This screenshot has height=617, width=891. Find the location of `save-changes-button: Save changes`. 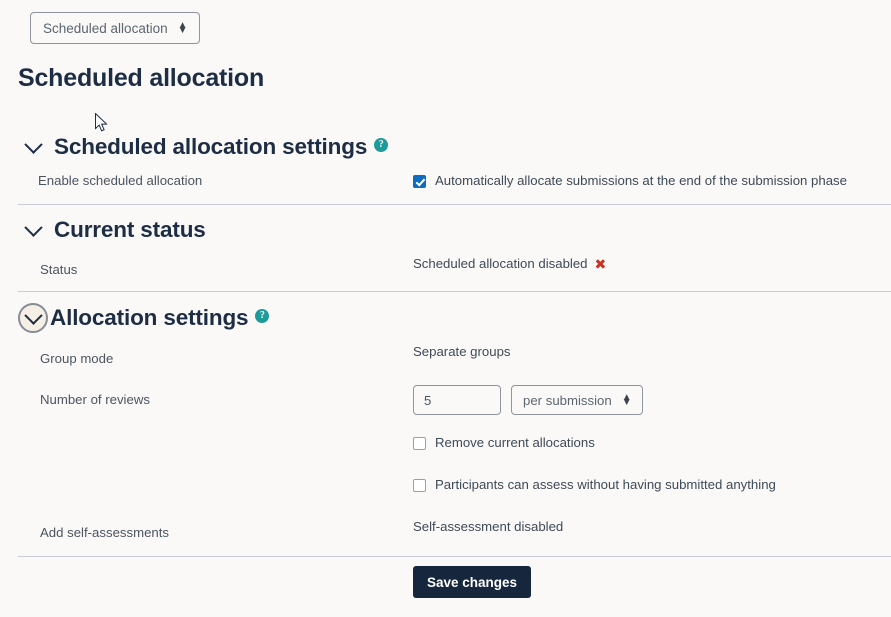

save-changes-button: Save changes is located at coordinates (472, 582).